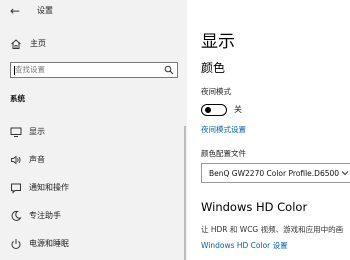  What do you see at coordinates (207, 109) in the screenshot?
I see `toggle-knob` at bounding box center [207, 109].